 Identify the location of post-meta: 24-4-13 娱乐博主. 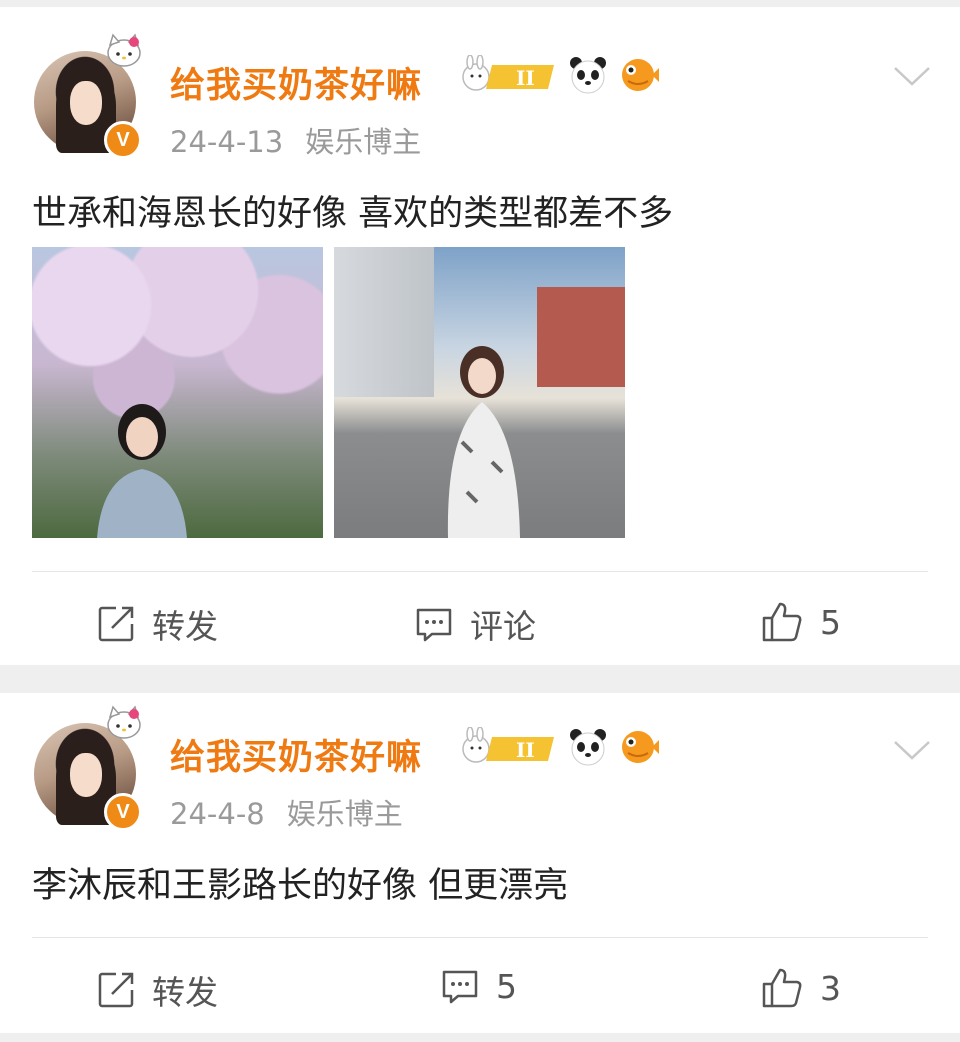
(295, 140).